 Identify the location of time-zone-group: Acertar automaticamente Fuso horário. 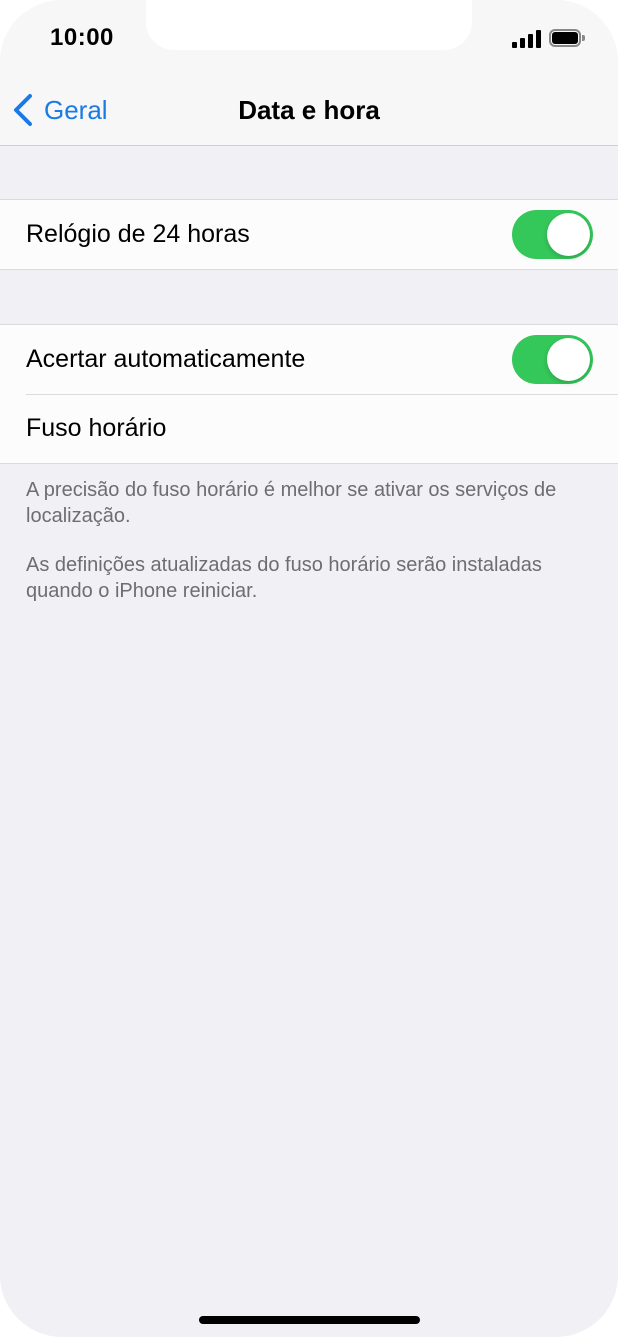
(309, 394).